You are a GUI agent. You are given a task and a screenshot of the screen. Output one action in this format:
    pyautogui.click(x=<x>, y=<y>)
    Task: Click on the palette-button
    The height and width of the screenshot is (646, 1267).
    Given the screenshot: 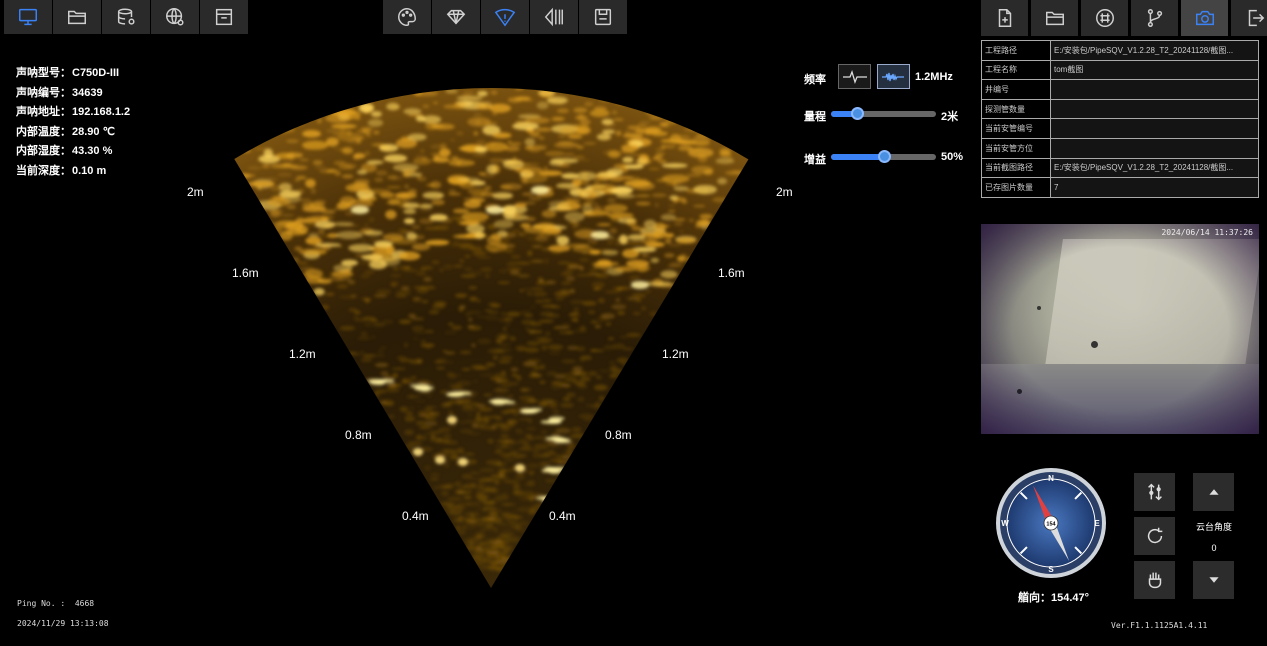 What is the action you would take?
    pyautogui.click(x=407, y=17)
    